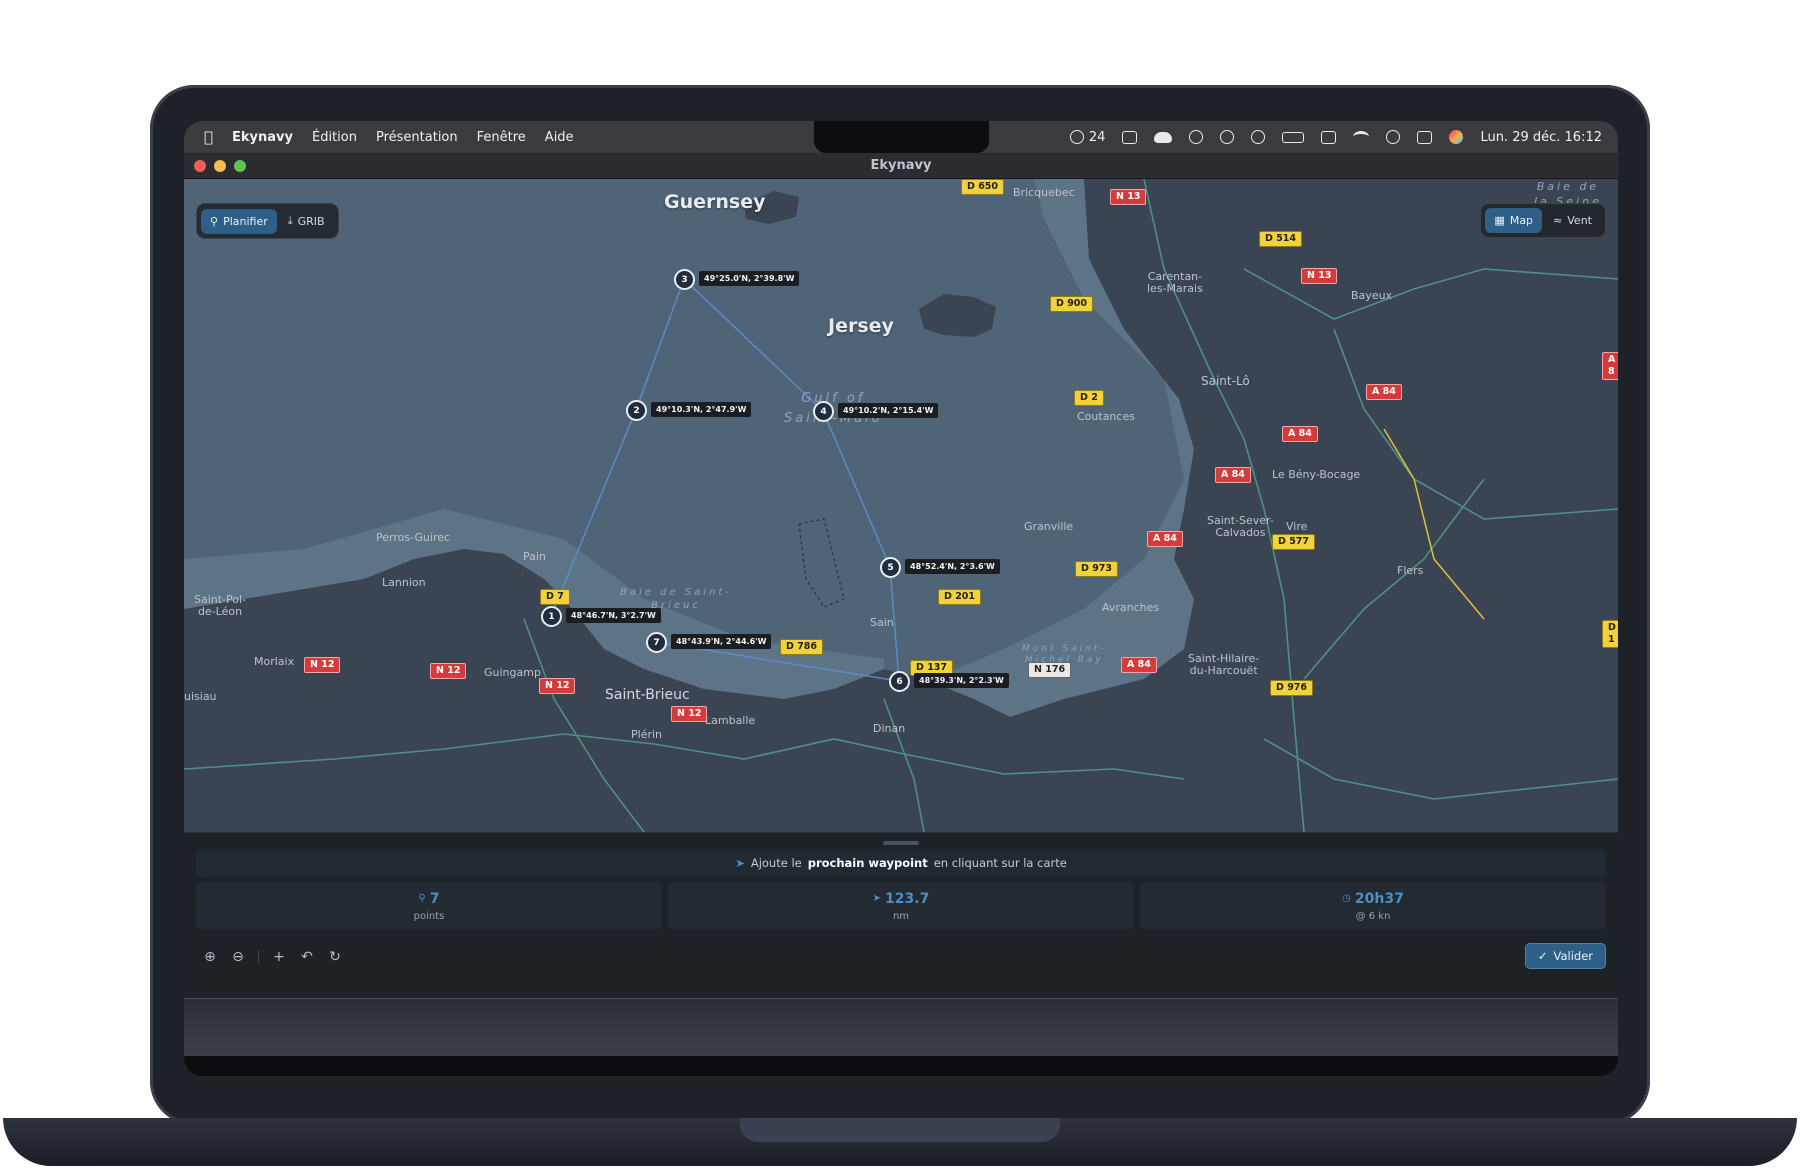 The image size is (1800, 1173). Describe the element at coordinates (730, 720) in the screenshot. I see `town-label: Lamballe` at that location.